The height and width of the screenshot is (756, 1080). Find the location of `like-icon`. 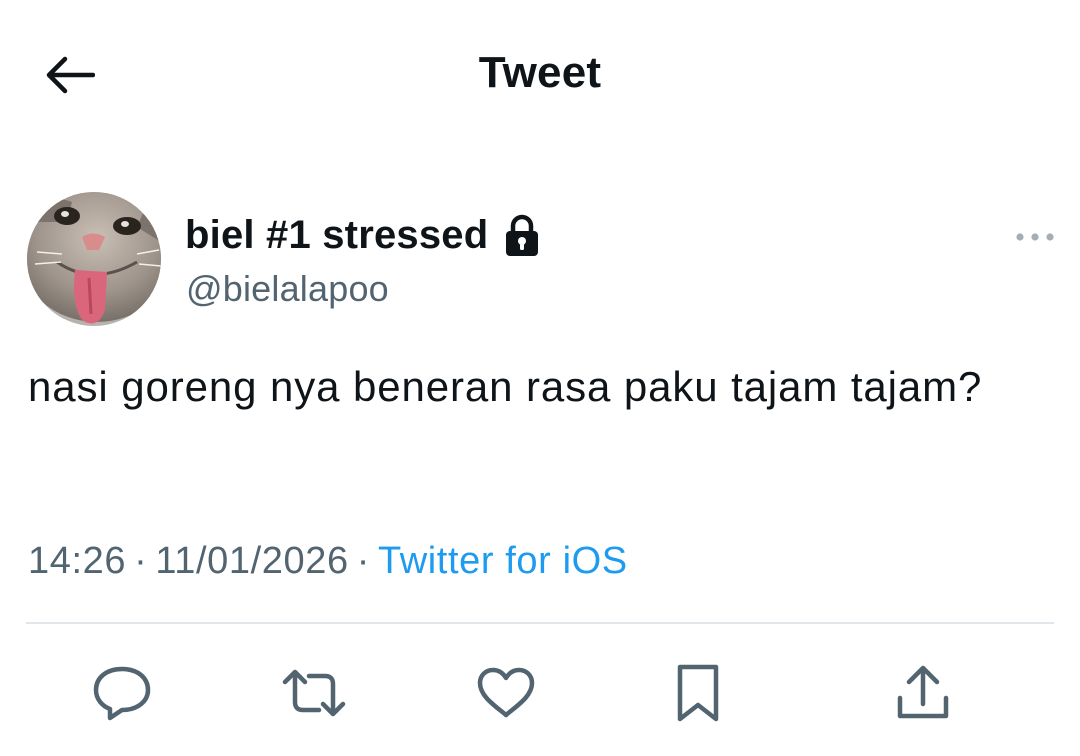

like-icon is located at coordinates (506, 693).